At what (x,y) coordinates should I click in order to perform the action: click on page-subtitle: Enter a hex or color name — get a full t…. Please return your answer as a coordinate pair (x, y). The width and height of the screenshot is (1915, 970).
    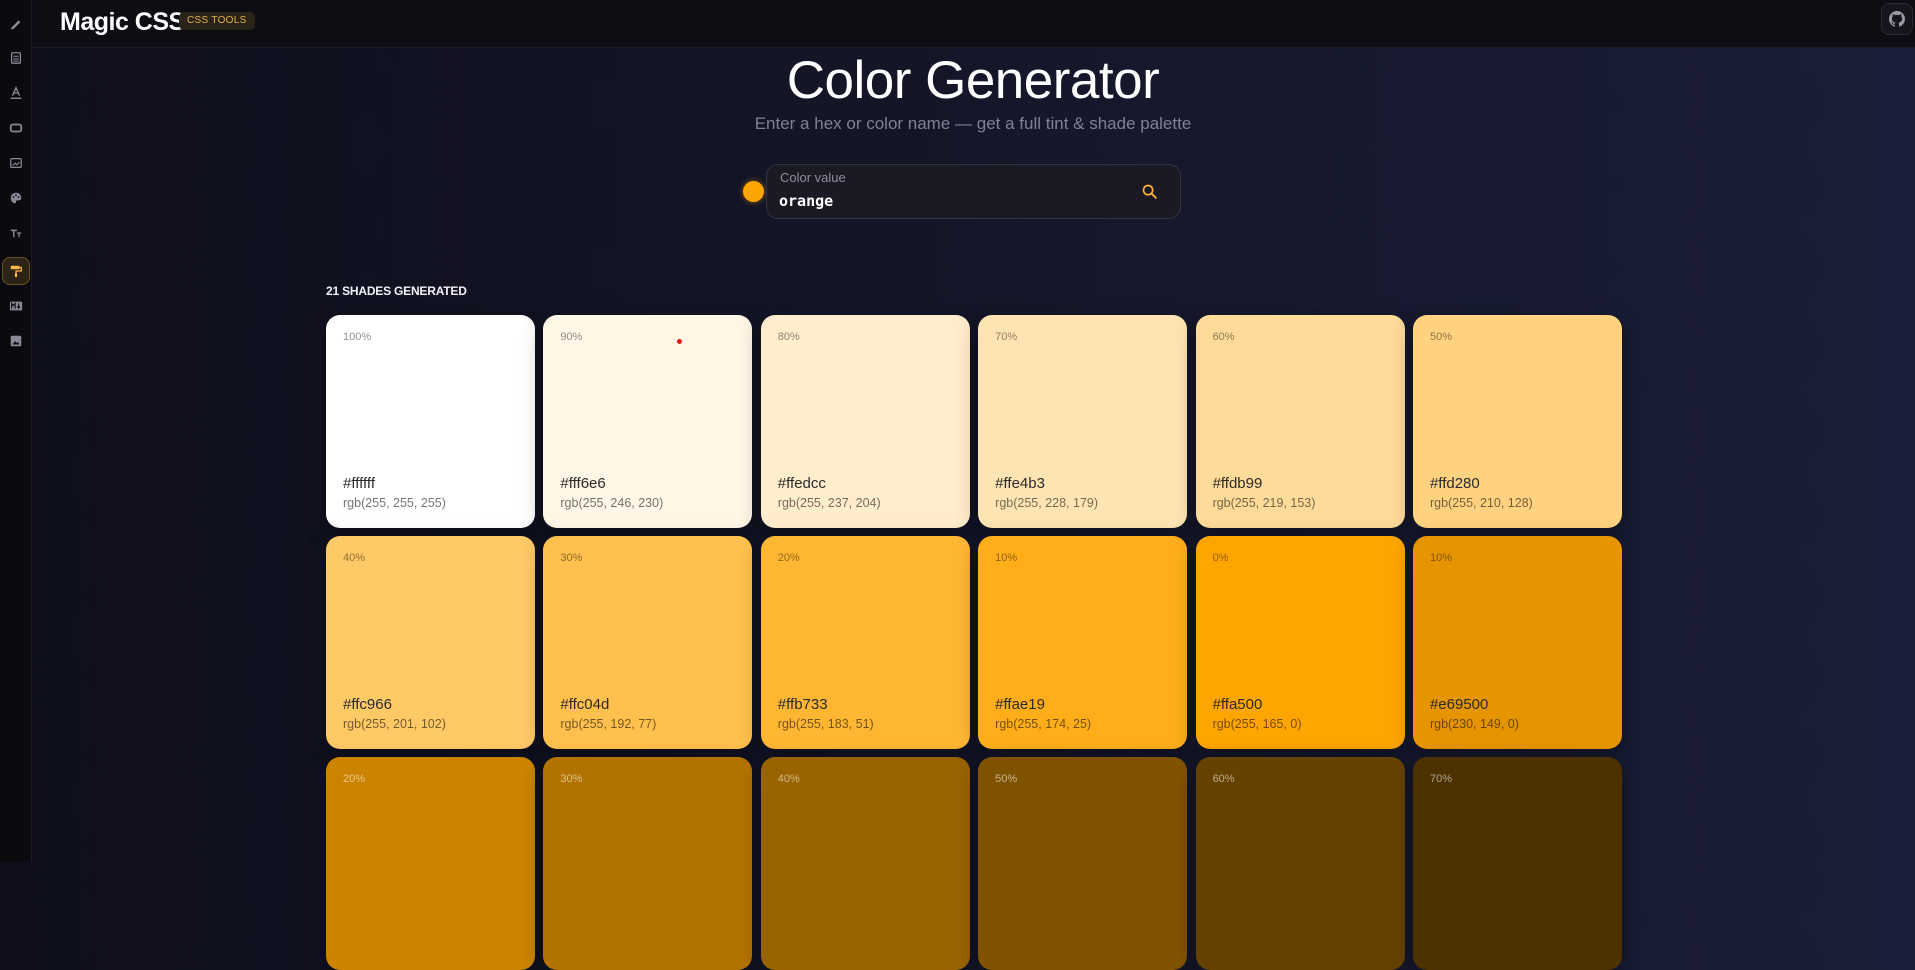
    Looking at the image, I should click on (973, 123).